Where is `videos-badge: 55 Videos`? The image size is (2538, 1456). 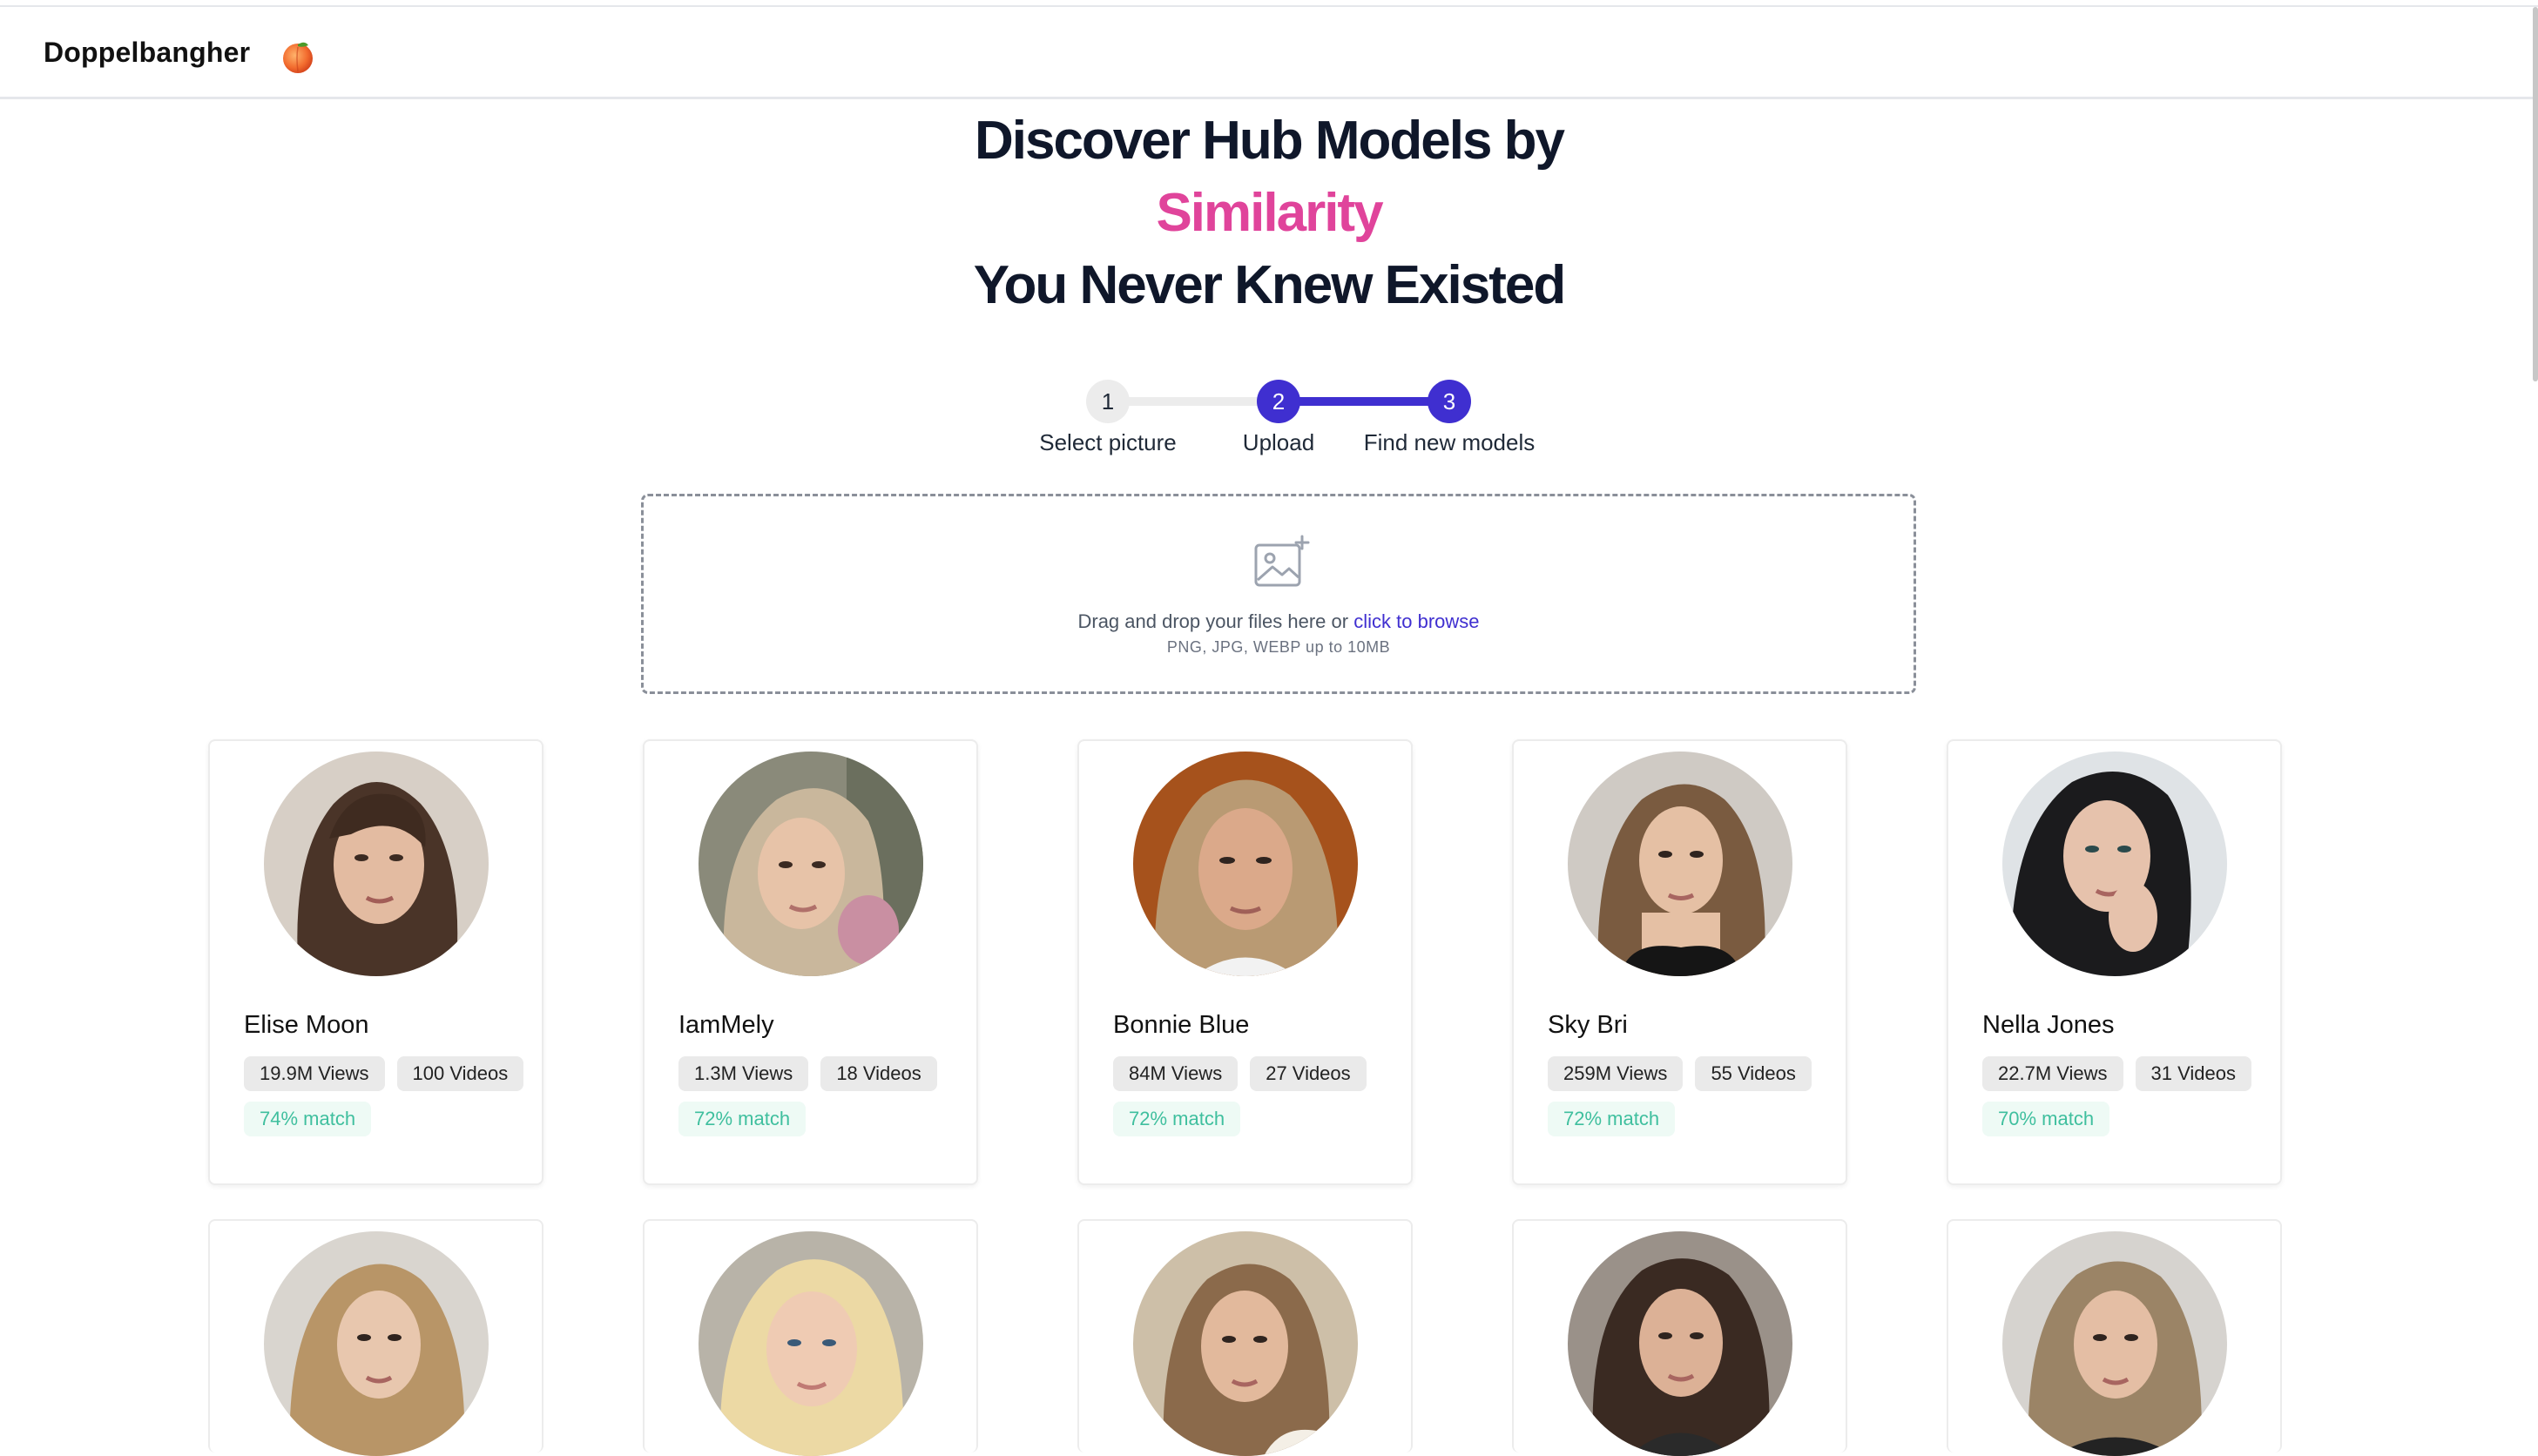
videos-badge: 55 Videos is located at coordinates (1753, 1073).